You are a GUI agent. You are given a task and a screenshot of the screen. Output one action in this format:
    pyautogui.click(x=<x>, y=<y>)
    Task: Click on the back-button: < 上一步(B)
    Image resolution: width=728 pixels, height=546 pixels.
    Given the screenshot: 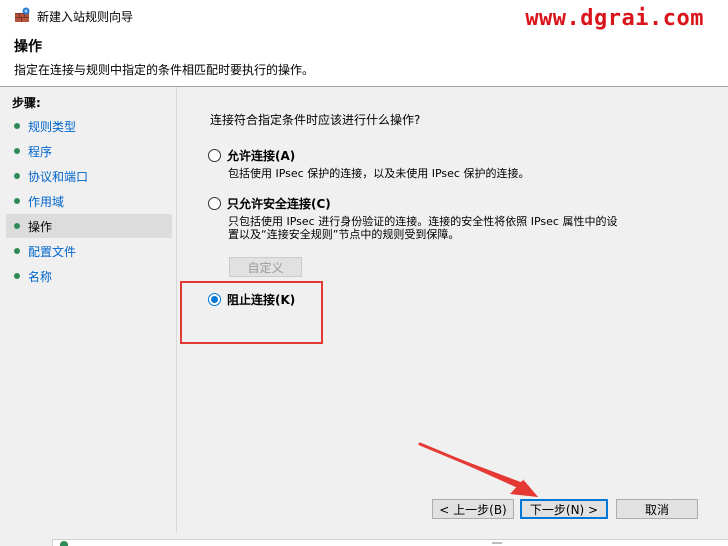 What is the action you would take?
    pyautogui.click(x=473, y=509)
    